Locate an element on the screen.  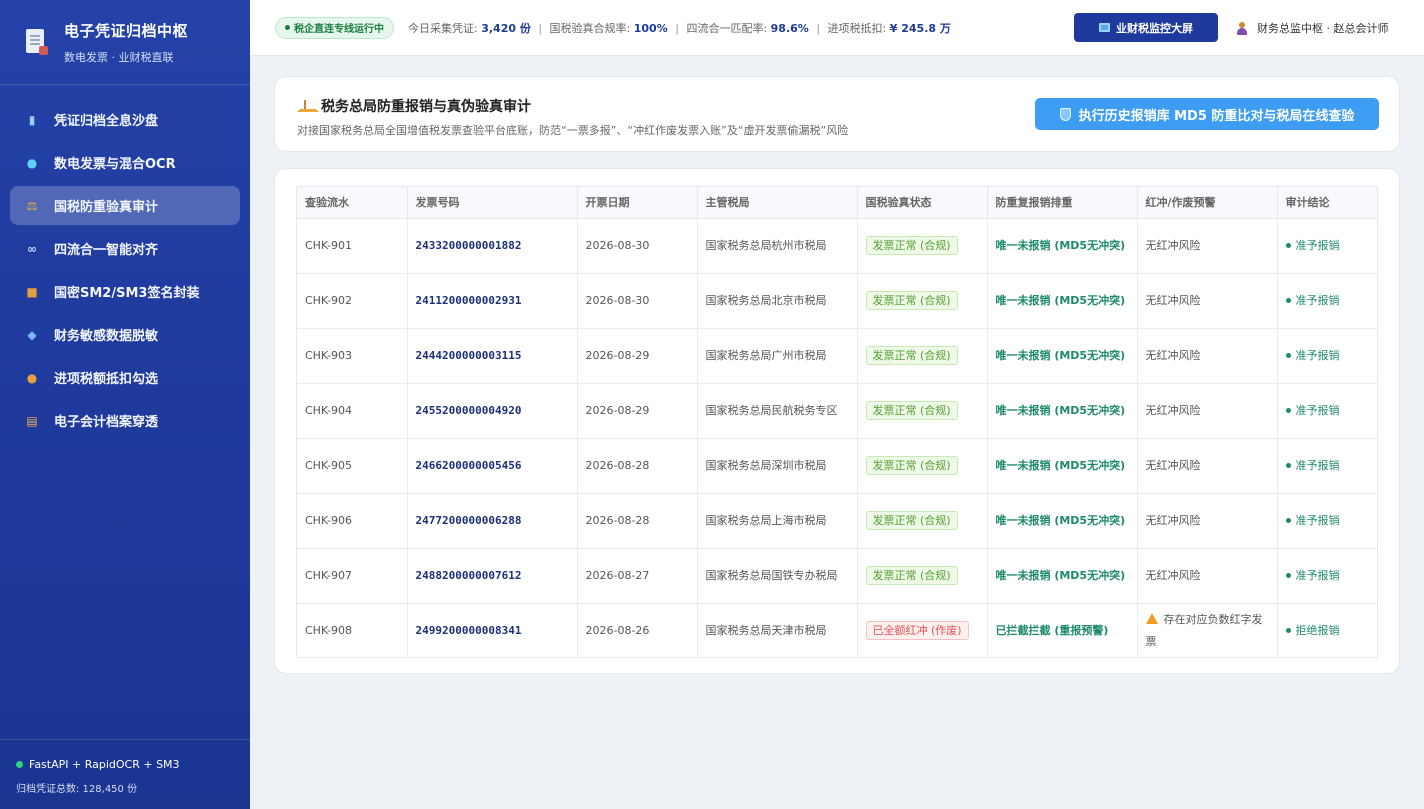
sidebar-item: ▤ 电子会计档案穿透 is located at coordinates (125, 420).